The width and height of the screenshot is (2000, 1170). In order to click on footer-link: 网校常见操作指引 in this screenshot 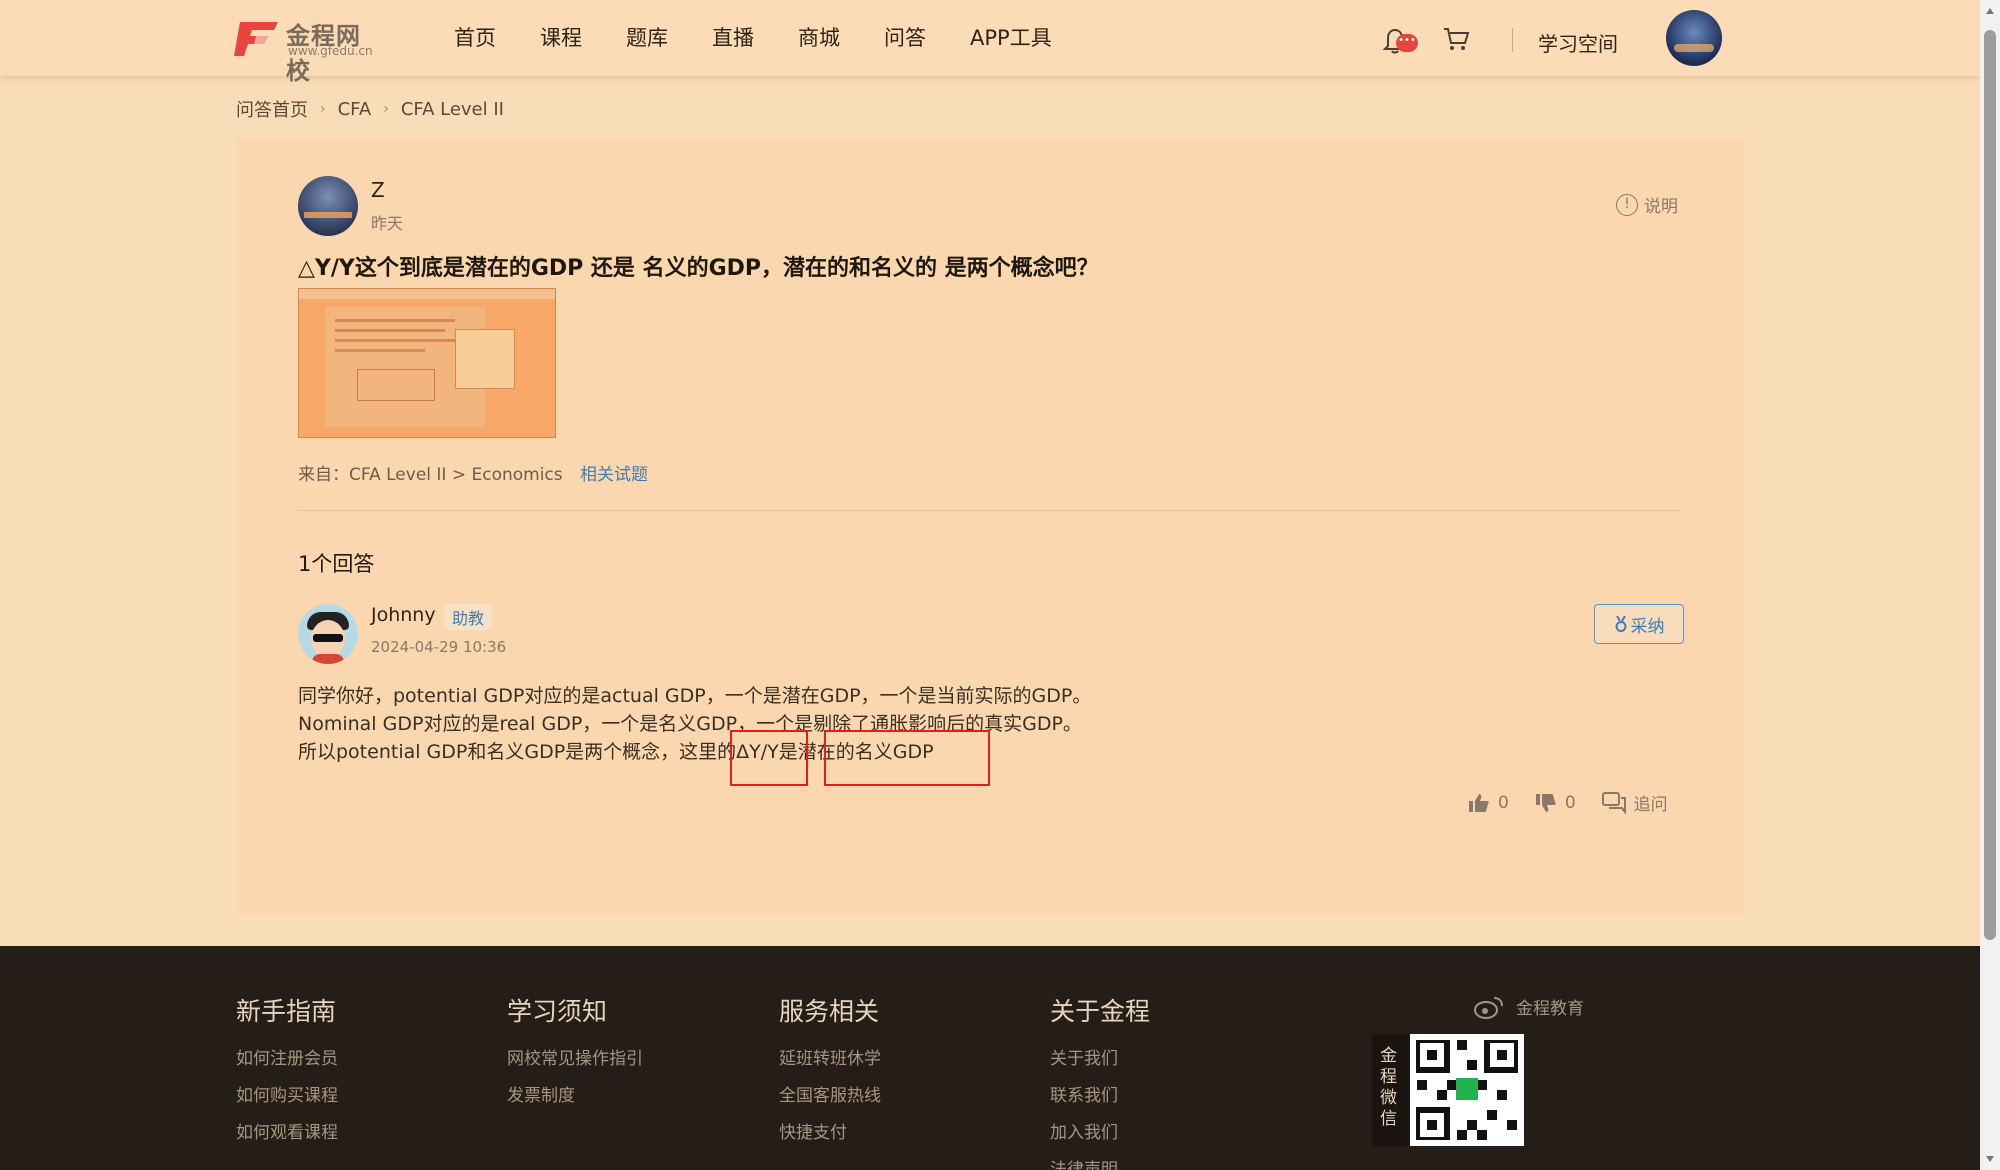, I will do `click(575, 1056)`.